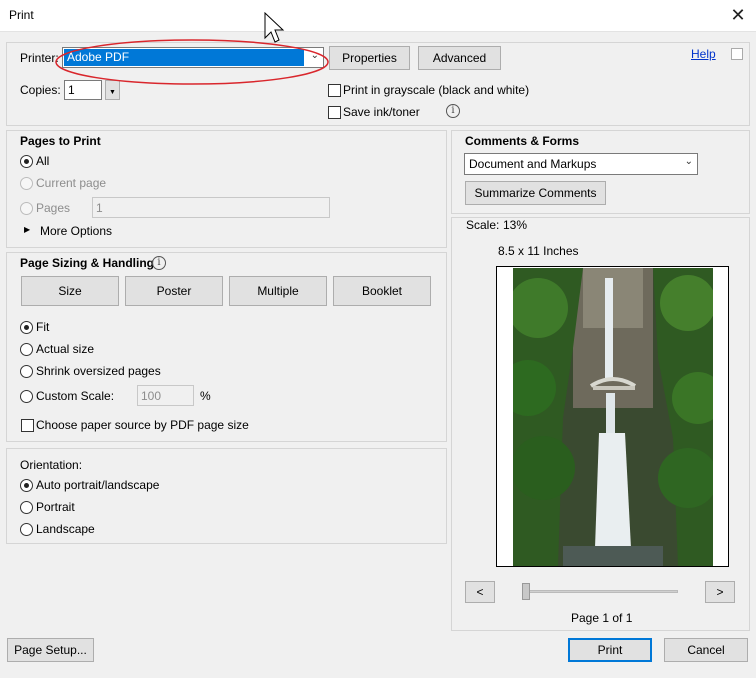  What do you see at coordinates (142, 425) in the screenshot?
I see `paper-source-label: Choose paper source by PDF page size` at bounding box center [142, 425].